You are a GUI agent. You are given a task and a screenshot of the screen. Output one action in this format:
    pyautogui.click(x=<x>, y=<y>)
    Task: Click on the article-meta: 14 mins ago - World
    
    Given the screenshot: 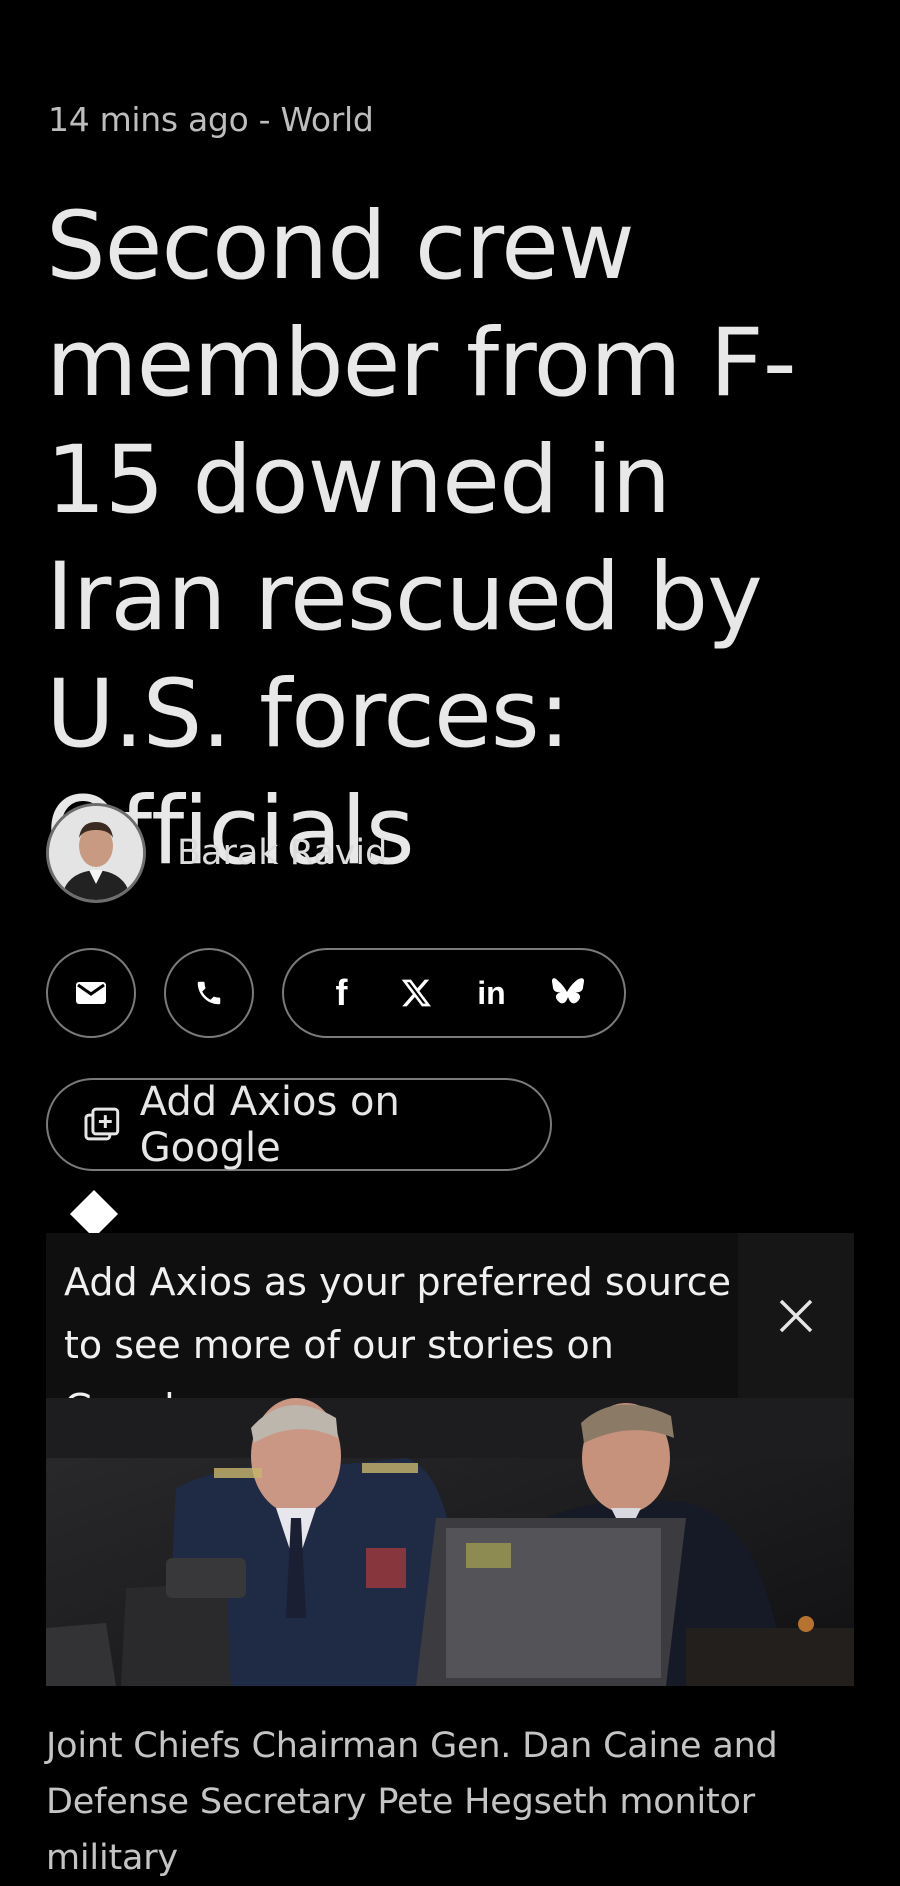 What is the action you would take?
    pyautogui.click(x=211, y=119)
    